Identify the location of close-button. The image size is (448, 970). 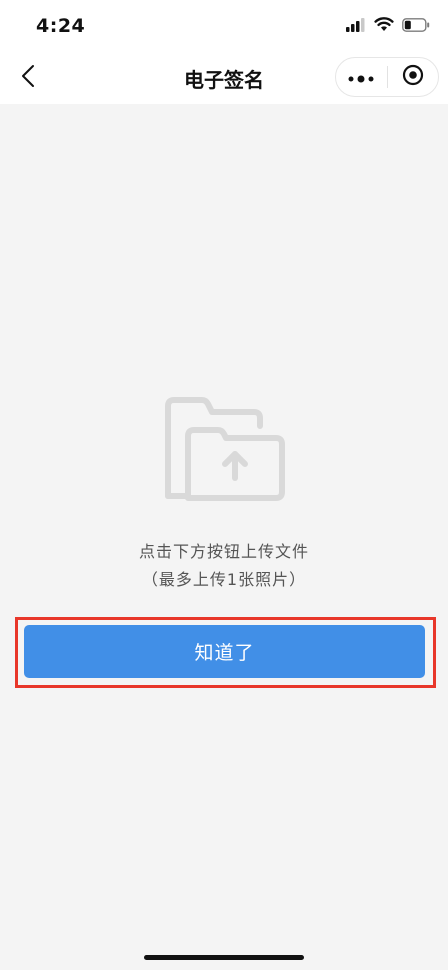
(412, 77).